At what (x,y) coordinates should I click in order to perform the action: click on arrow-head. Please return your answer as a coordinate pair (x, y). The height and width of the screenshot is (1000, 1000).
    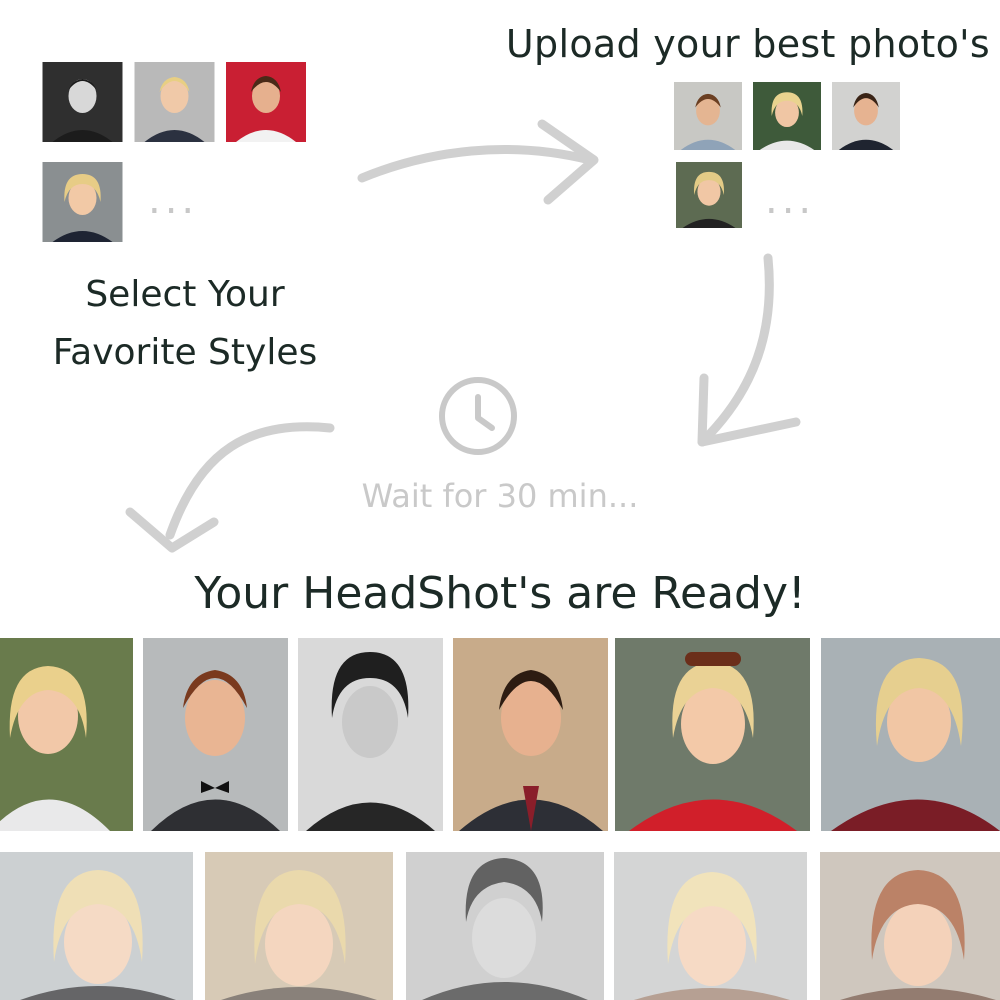
    Looking at the image, I should click on (568, 162).